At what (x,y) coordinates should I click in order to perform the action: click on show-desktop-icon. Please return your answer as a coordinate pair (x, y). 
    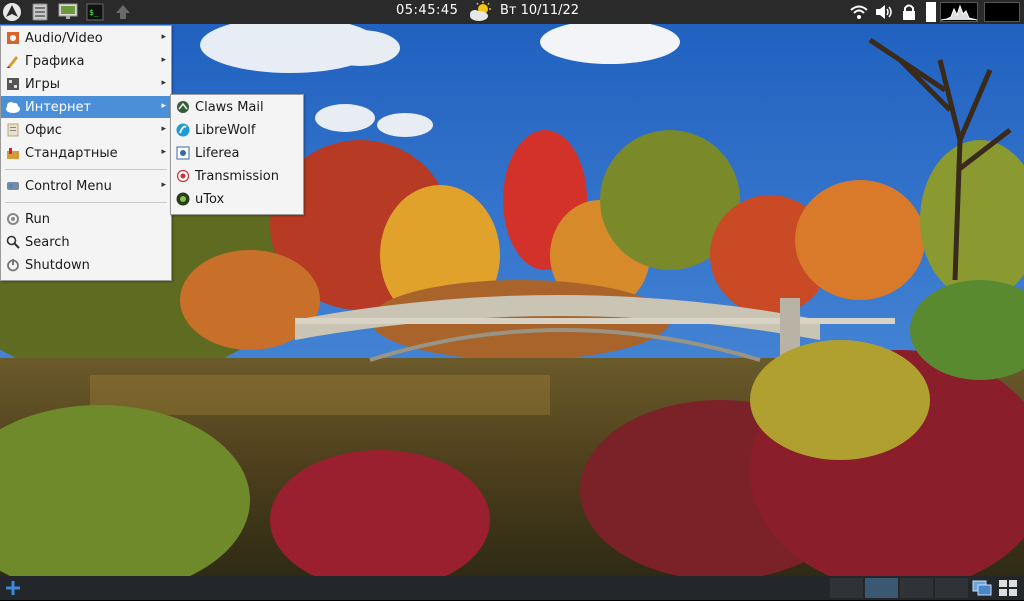
    Looking at the image, I should click on (982, 588).